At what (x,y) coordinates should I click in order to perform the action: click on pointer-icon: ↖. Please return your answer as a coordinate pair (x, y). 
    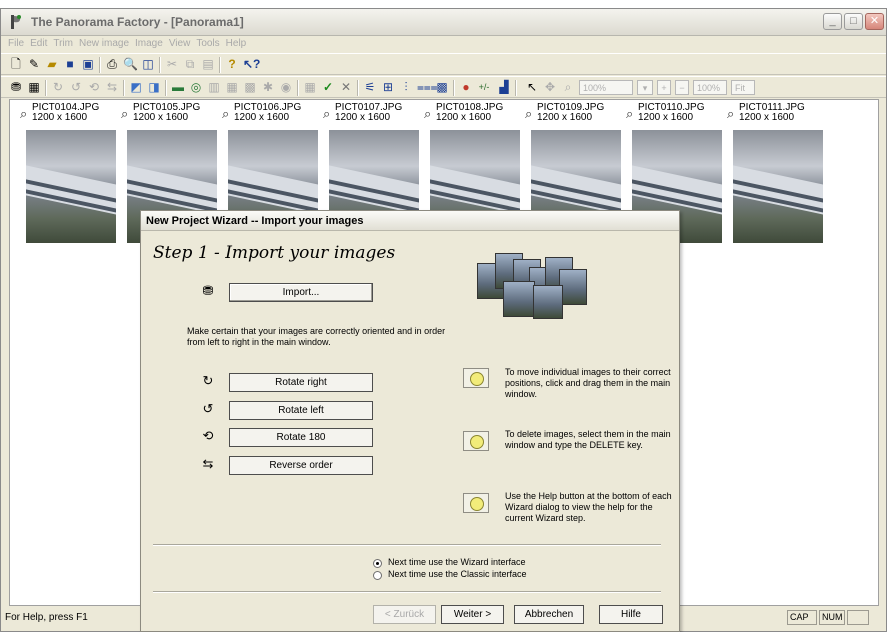
    Looking at the image, I should click on (532, 87).